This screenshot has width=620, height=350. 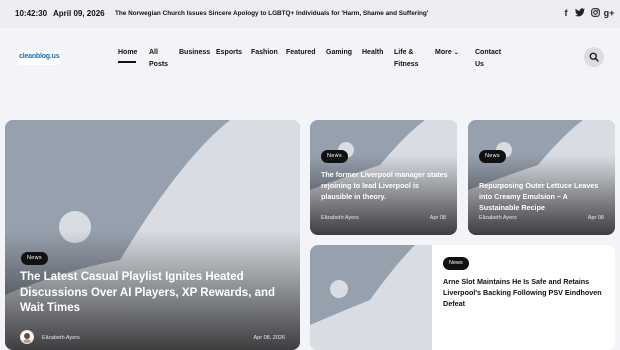 I want to click on facebook-icon: f, so click(x=566, y=14).